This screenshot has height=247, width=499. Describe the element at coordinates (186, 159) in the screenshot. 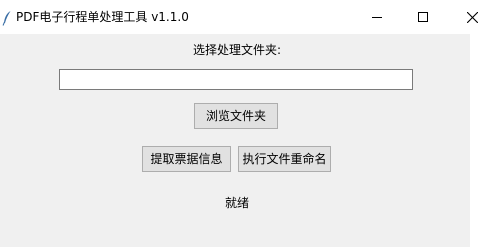

I see `extract-info-button: 提取票据信息` at that location.